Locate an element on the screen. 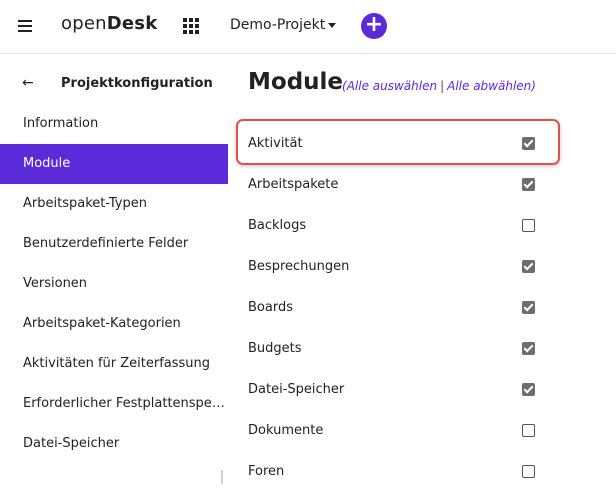  grid-icon is located at coordinates (191, 26).